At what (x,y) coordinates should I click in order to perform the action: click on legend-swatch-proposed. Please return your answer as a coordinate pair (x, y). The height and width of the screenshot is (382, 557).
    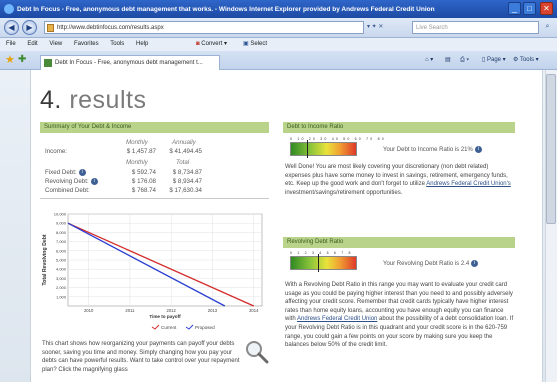
    Looking at the image, I should click on (189, 327).